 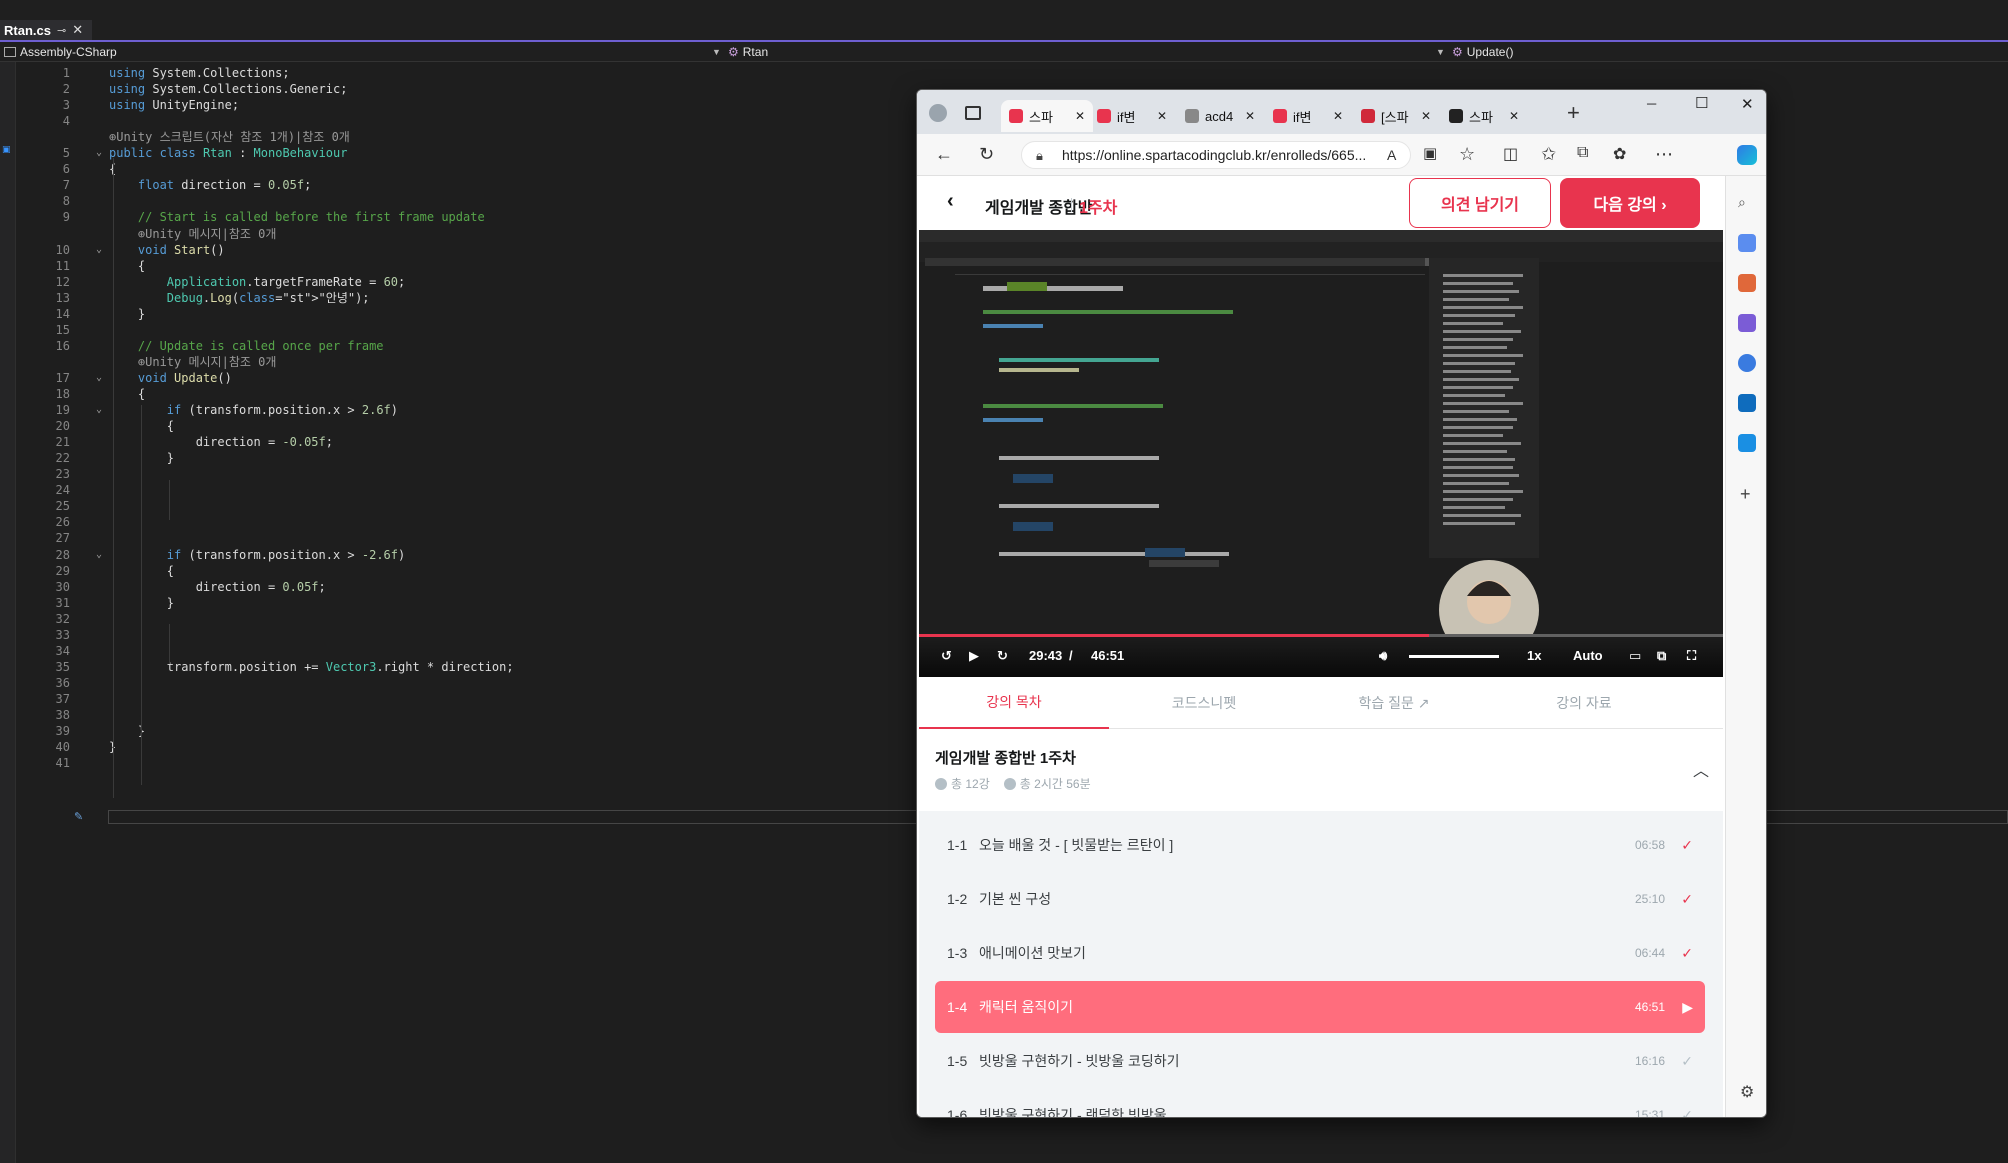 What do you see at coordinates (1661, 656) in the screenshot?
I see `pip-icon: ⧉` at bounding box center [1661, 656].